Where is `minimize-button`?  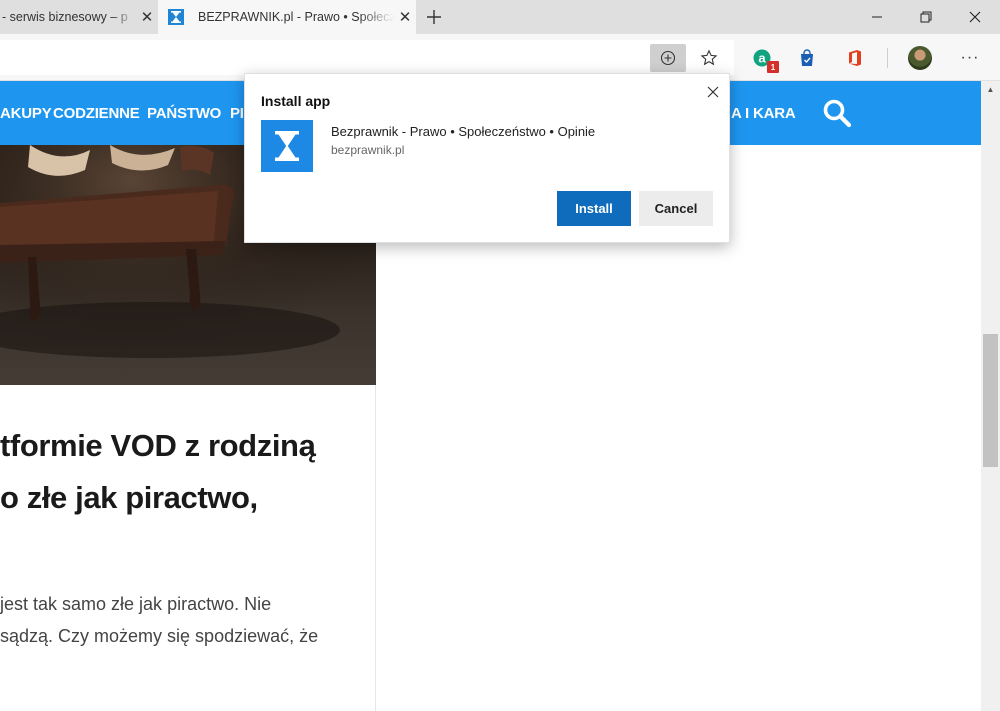
minimize-button is located at coordinates (877, 17).